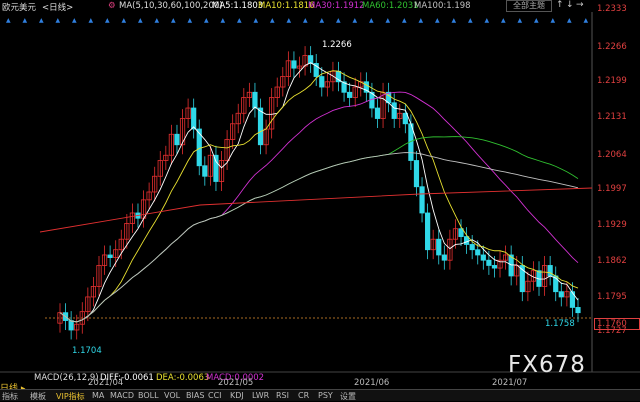 Image resolution: width=640 pixels, height=402 pixels. I want to click on y-tick-label: 1.2333, so click(612, 9).